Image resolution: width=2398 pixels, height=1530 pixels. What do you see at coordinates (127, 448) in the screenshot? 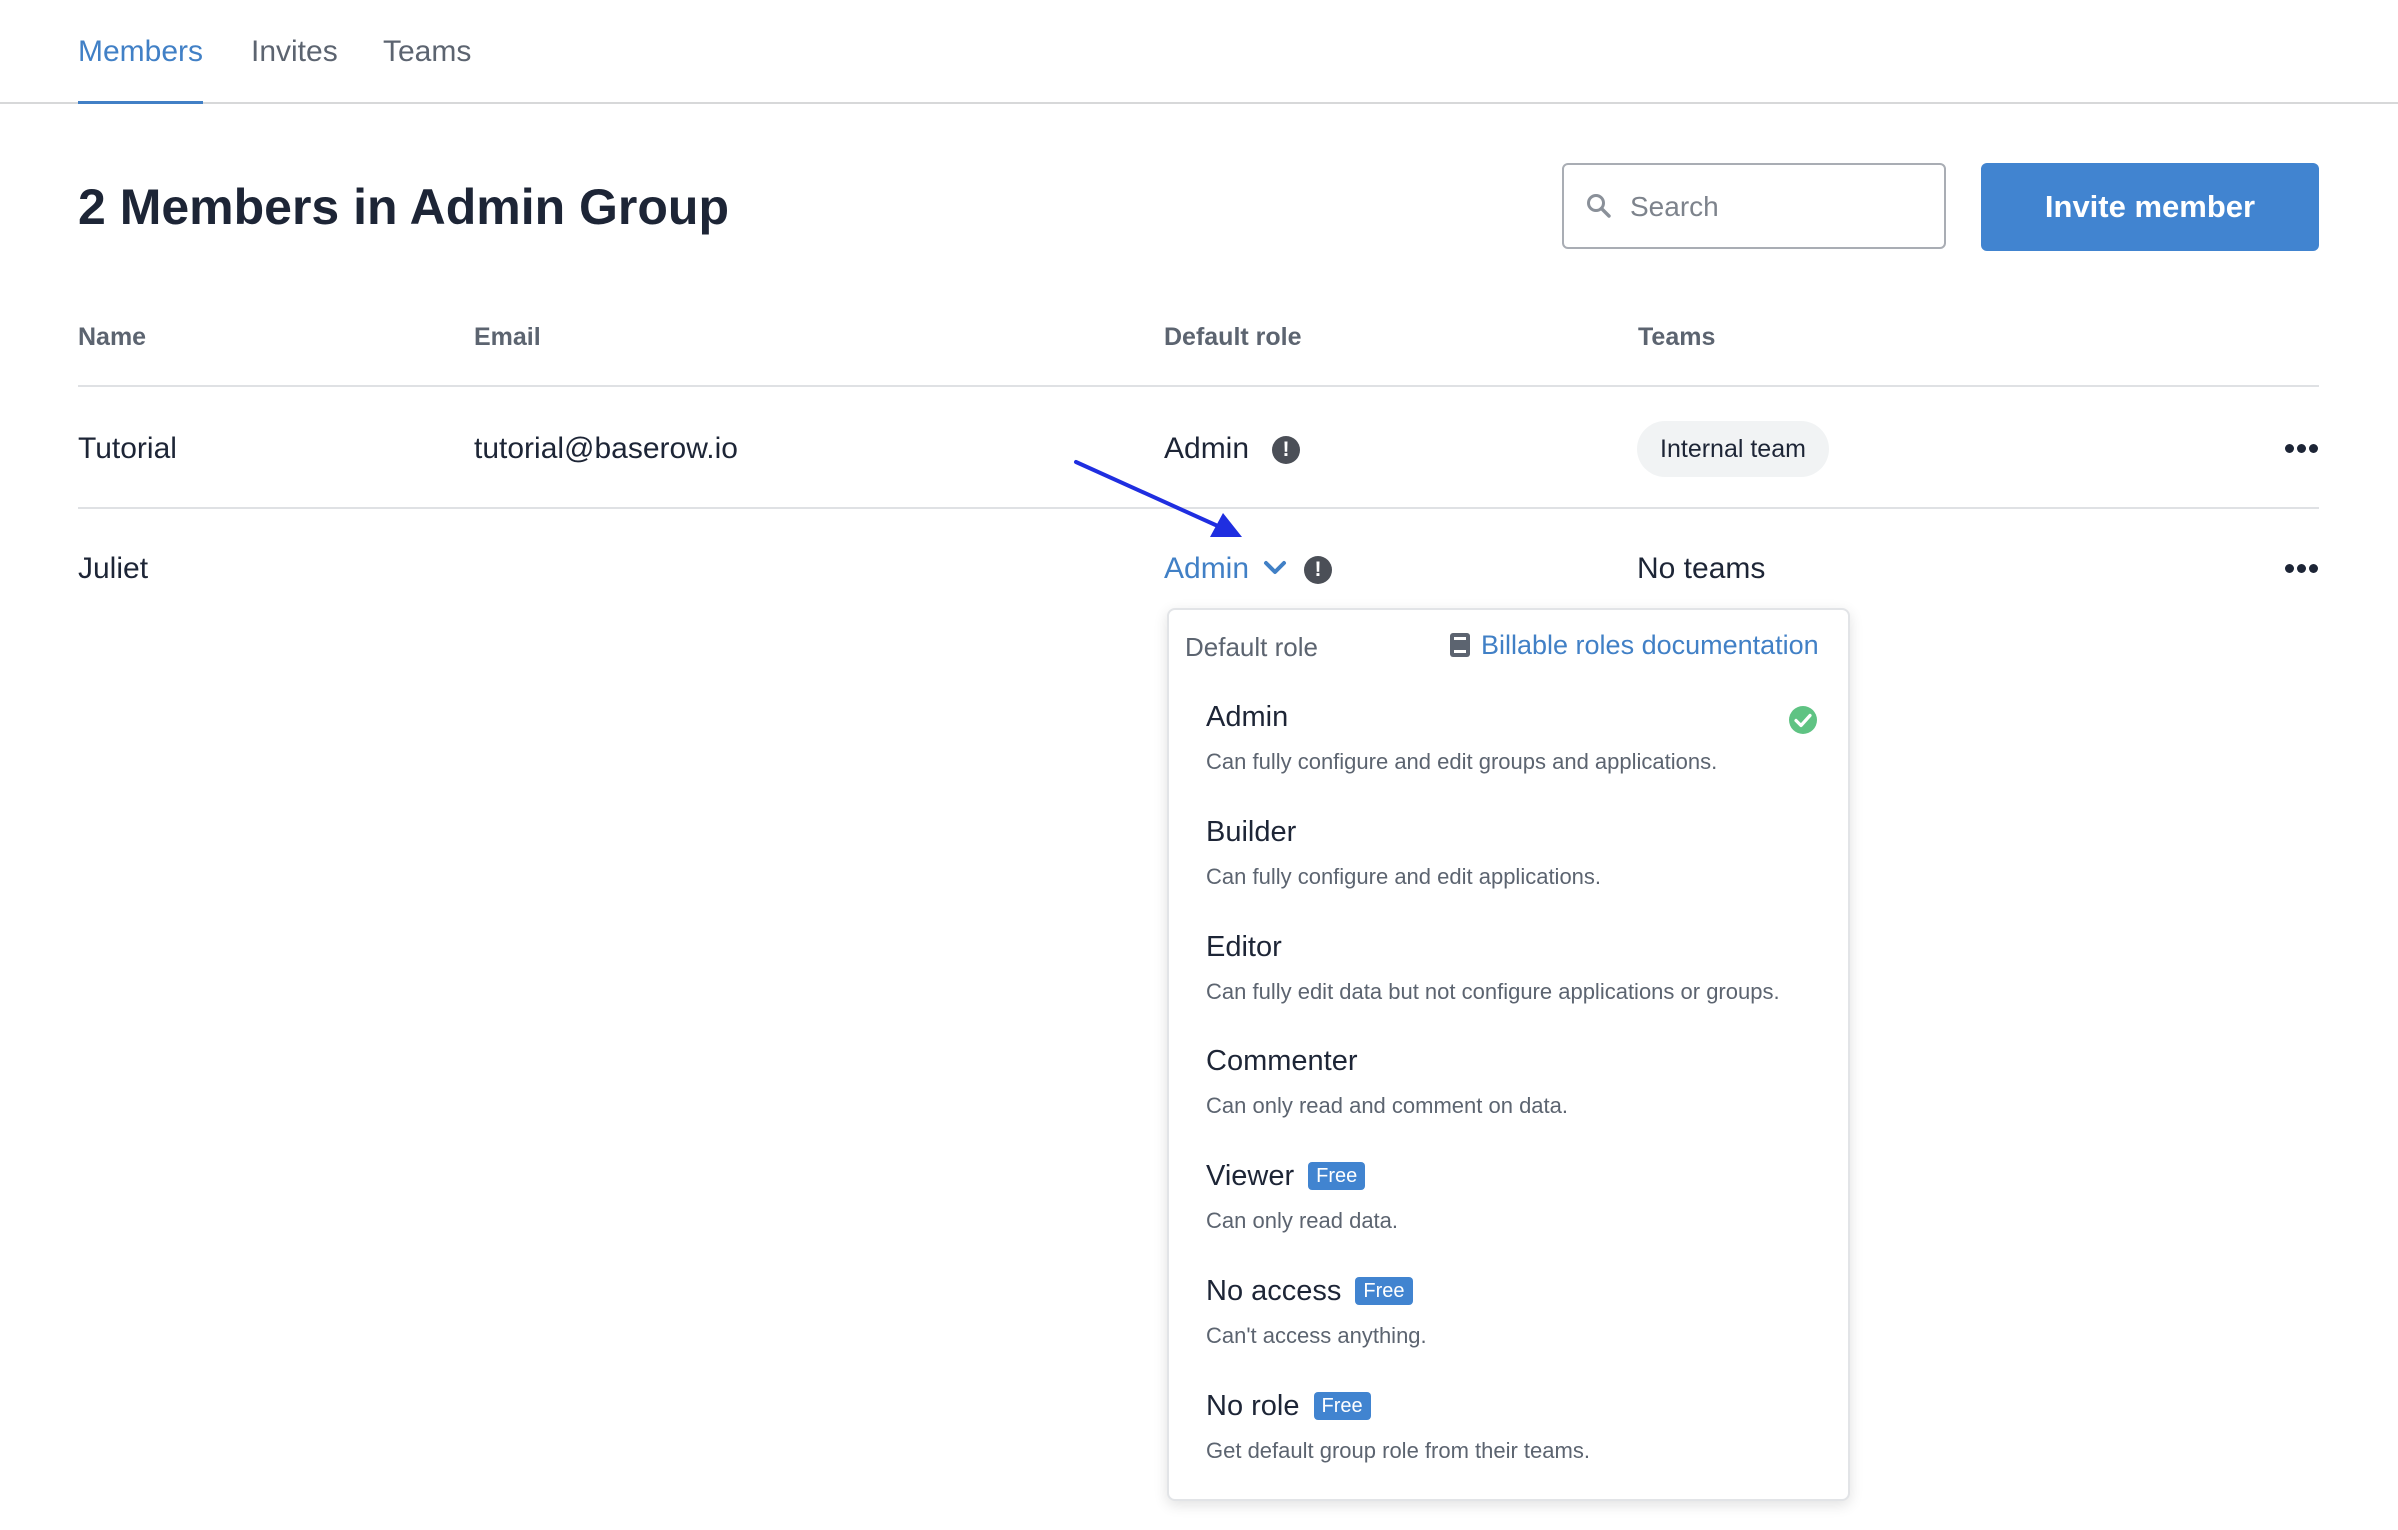
I see `member-name: Tutorial` at bounding box center [127, 448].